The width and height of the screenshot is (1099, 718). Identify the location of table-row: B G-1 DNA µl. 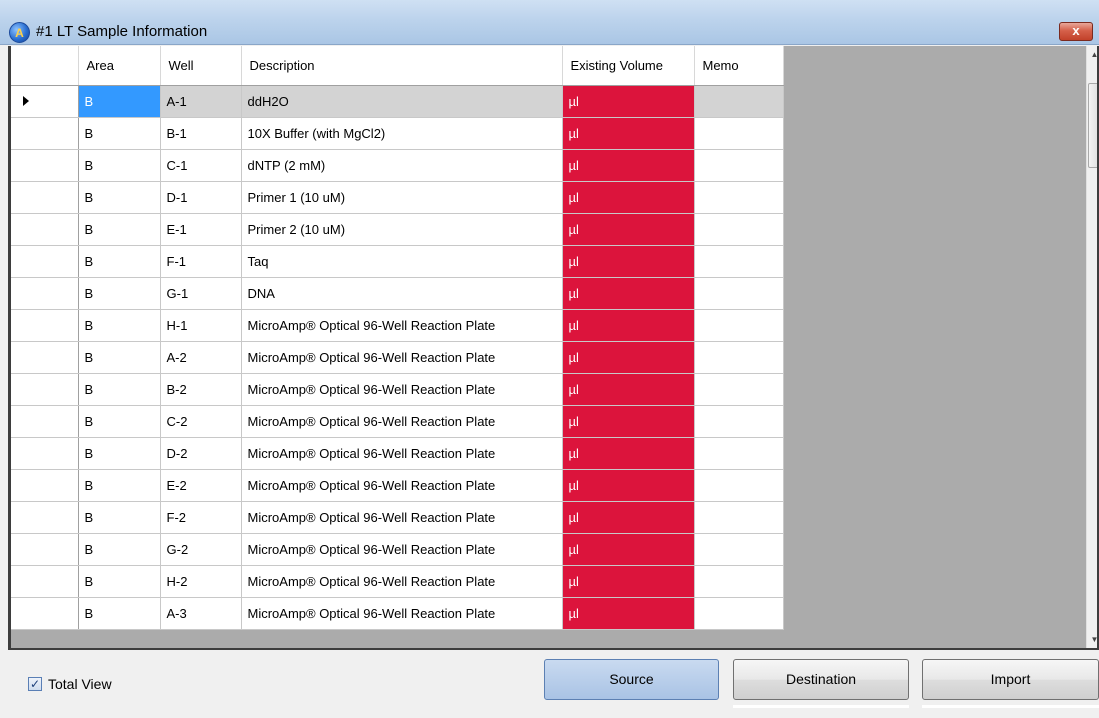
(397, 293).